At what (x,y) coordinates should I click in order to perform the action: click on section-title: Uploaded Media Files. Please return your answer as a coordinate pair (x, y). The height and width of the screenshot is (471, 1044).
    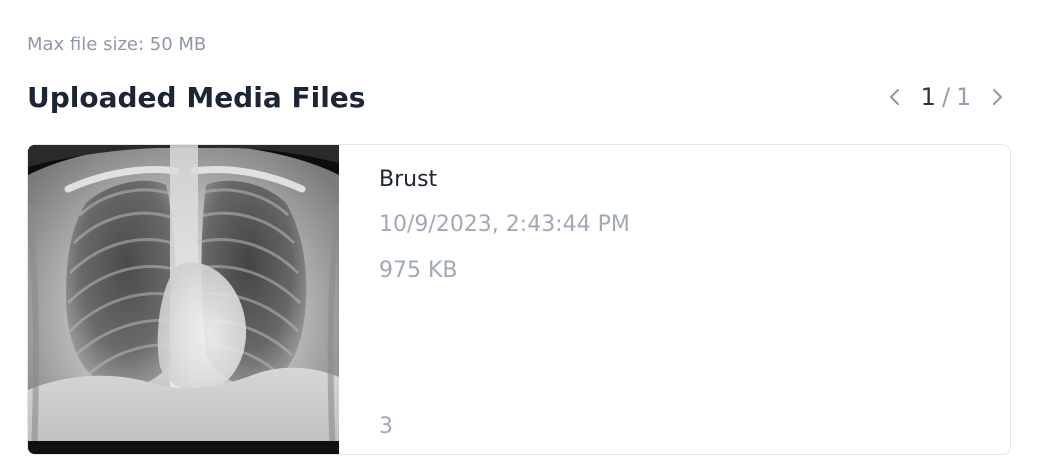
    Looking at the image, I should click on (196, 97).